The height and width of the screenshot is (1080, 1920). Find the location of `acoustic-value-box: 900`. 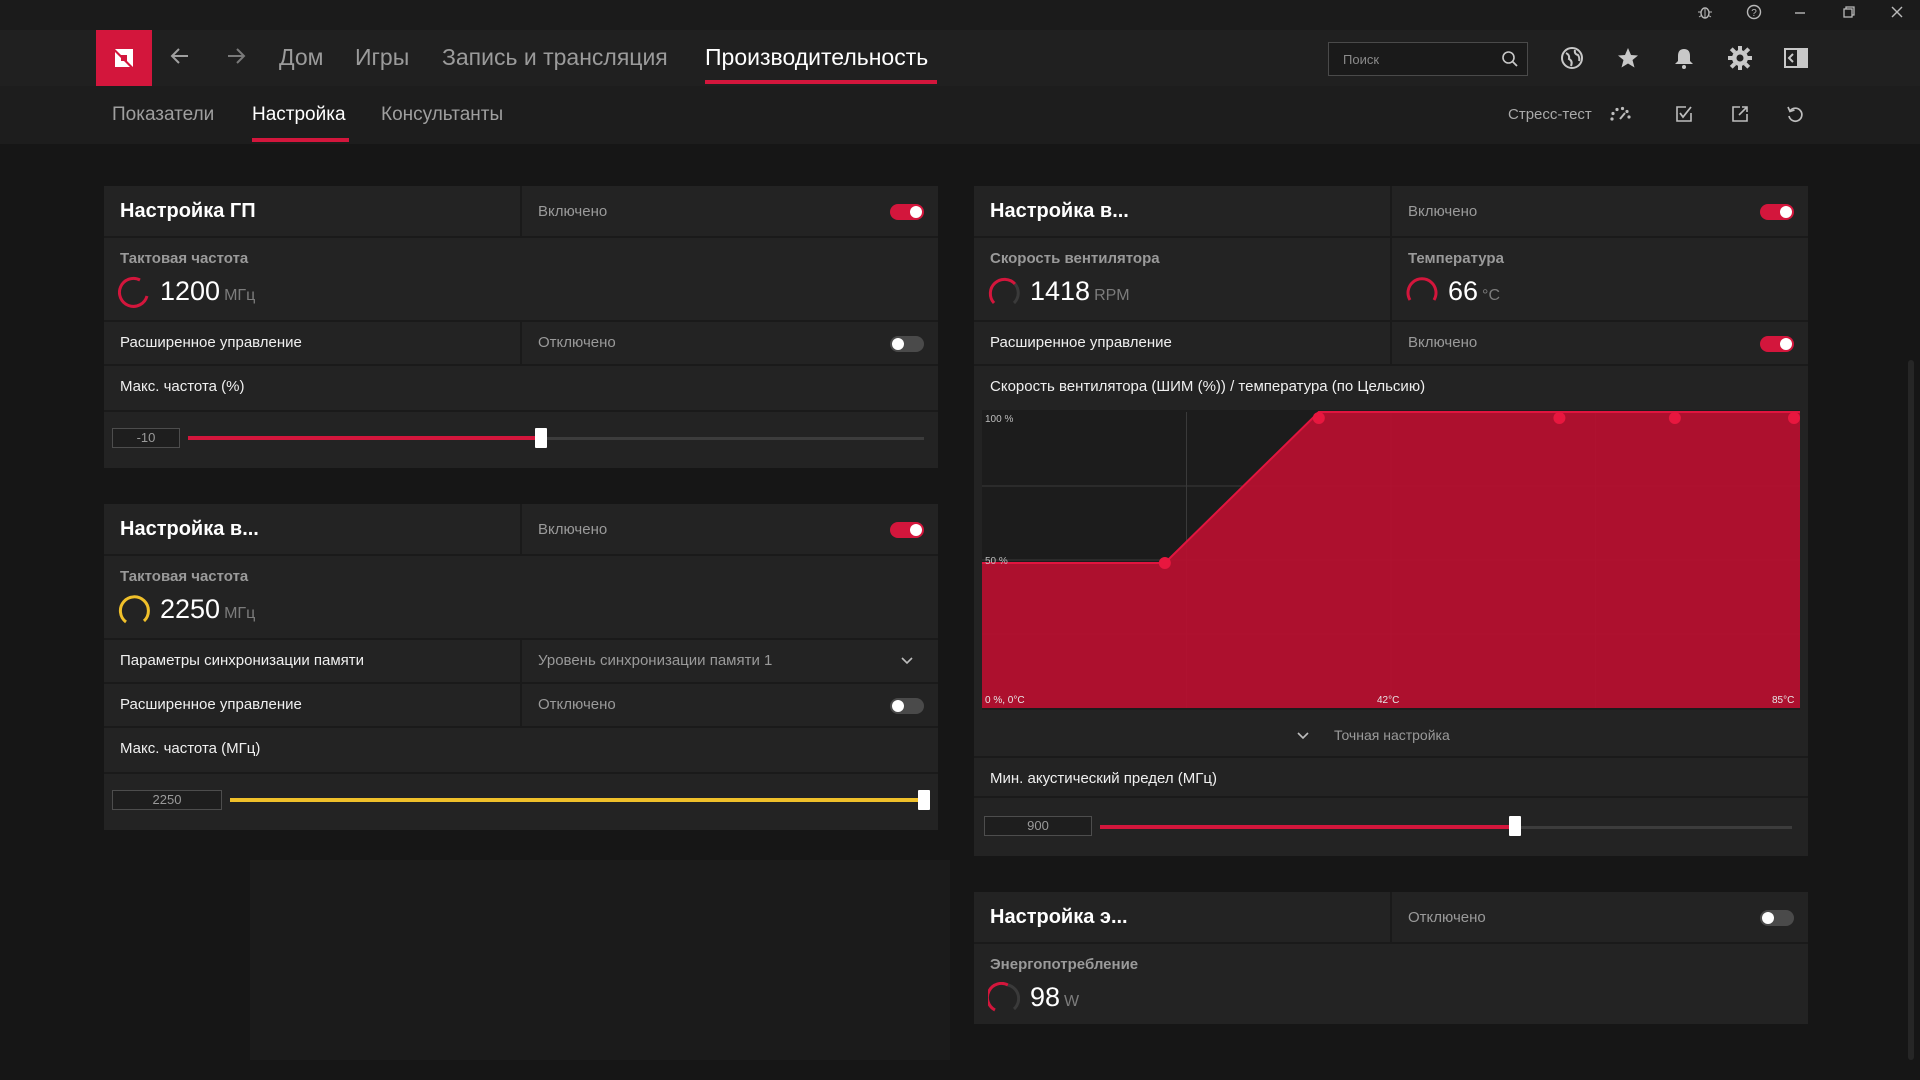

acoustic-value-box: 900 is located at coordinates (1038, 826).